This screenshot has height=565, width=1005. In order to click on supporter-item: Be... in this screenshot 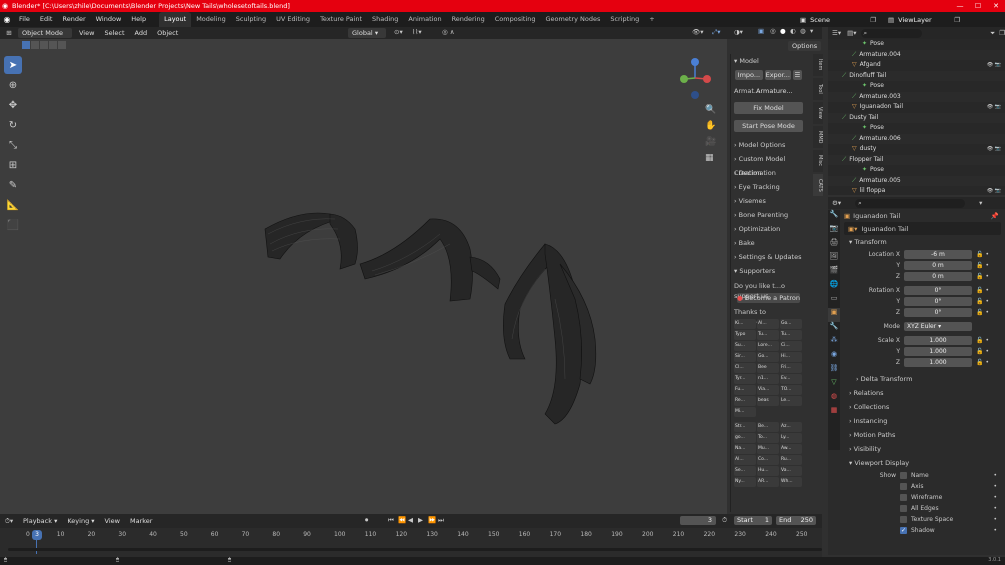, I will do `click(768, 427)`.